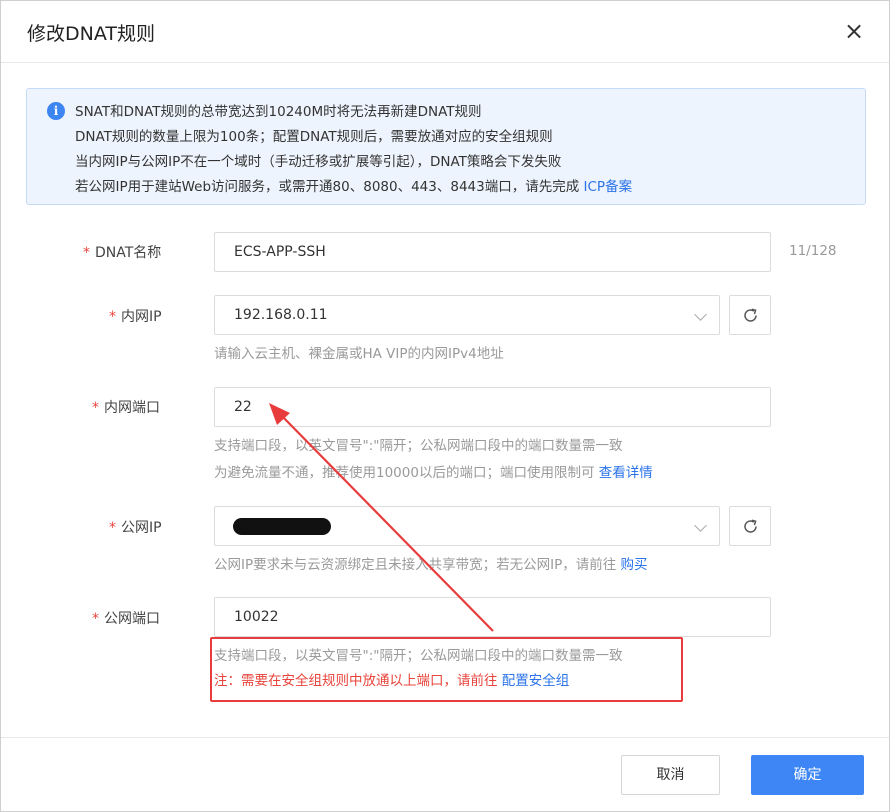  What do you see at coordinates (626, 473) in the screenshot?
I see `view-details-link: 查看详情` at bounding box center [626, 473].